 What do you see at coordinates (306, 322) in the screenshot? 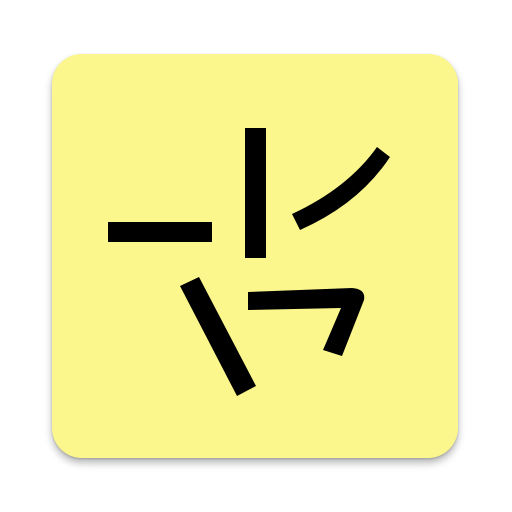
I see `stroke-hook-bottom-right` at bounding box center [306, 322].